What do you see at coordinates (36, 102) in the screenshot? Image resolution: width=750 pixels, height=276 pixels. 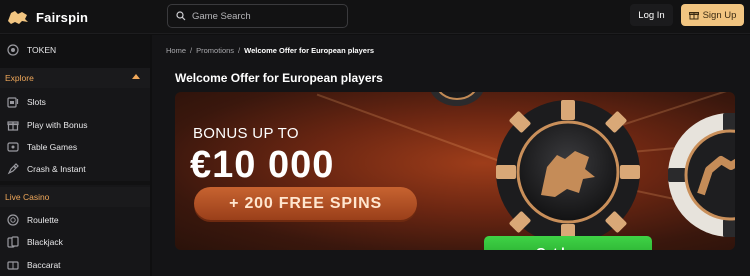 I see `sidebar-item-label: Slots` at bounding box center [36, 102].